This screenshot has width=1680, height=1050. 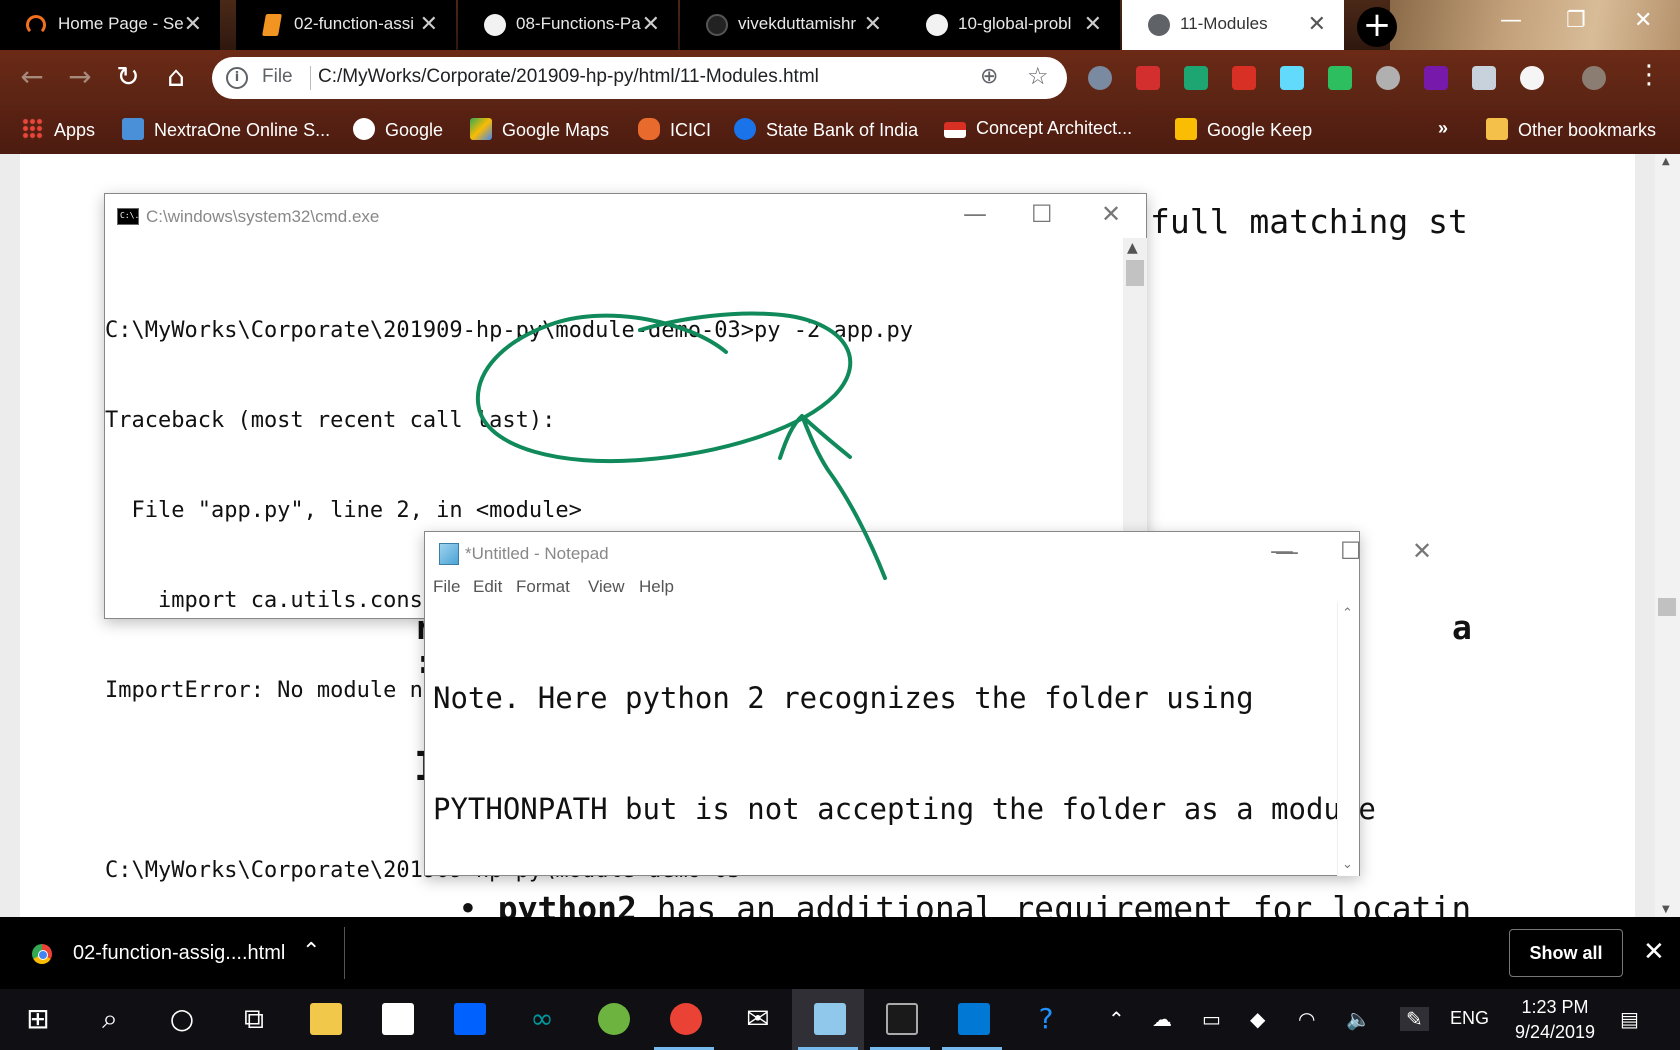 What do you see at coordinates (468, 1019) in the screenshot?
I see `dropbox-app` at bounding box center [468, 1019].